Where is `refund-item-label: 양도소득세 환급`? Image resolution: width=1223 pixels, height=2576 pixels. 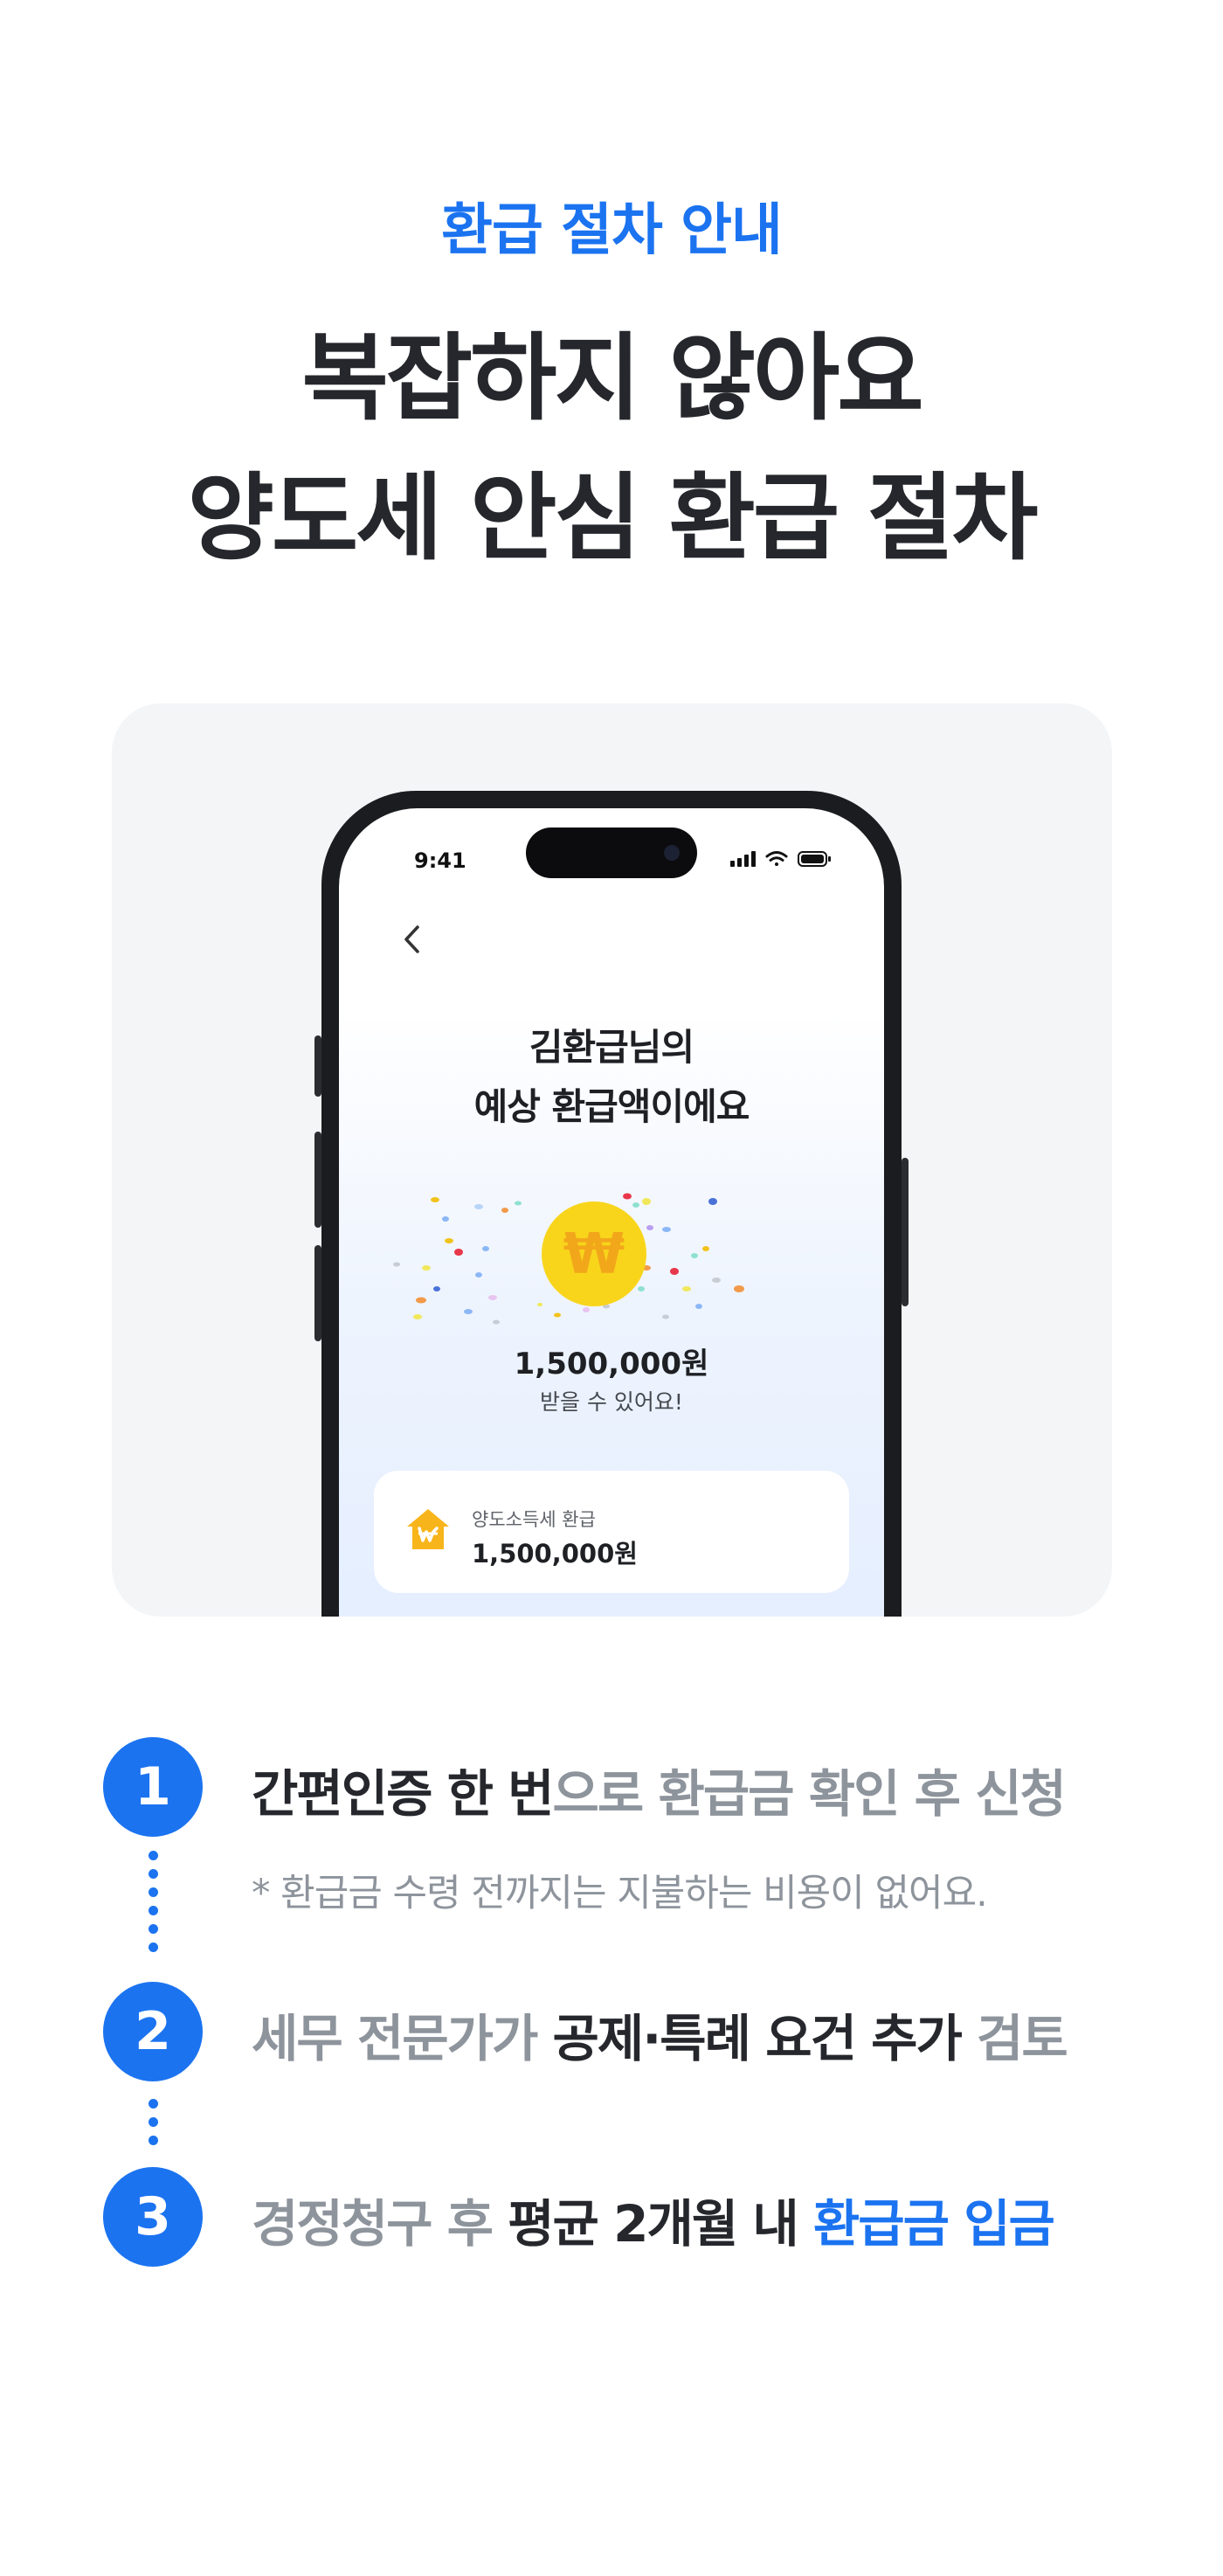
refund-item-label: 양도소득세 환급 is located at coordinates (534, 1519).